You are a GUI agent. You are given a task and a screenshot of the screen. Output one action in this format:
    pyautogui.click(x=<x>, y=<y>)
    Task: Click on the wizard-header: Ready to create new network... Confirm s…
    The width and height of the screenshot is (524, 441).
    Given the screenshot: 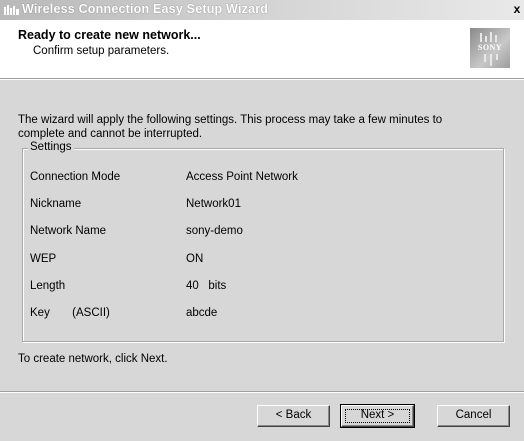 What is the action you would take?
    pyautogui.click(x=262, y=49)
    